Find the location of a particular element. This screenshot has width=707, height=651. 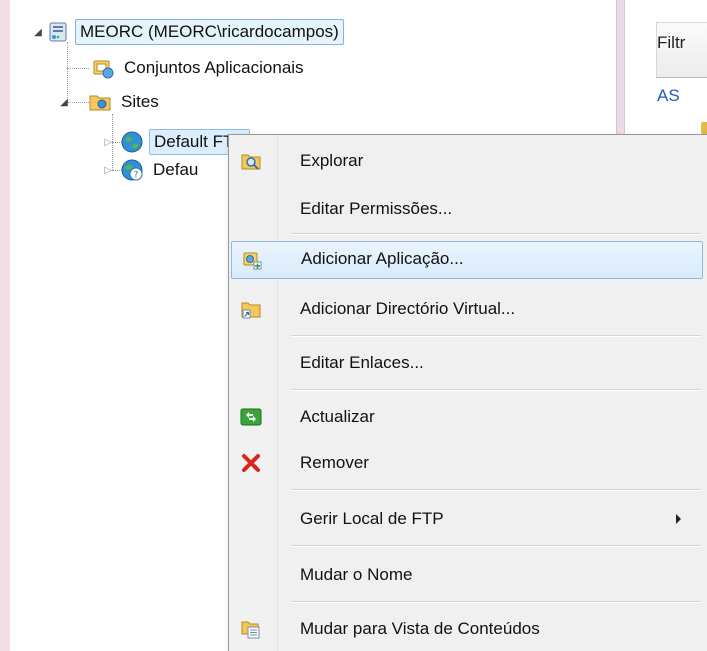

tree-node-server: ◢ MEORC (MEORC\ricardocampos) is located at coordinates (188, 32).